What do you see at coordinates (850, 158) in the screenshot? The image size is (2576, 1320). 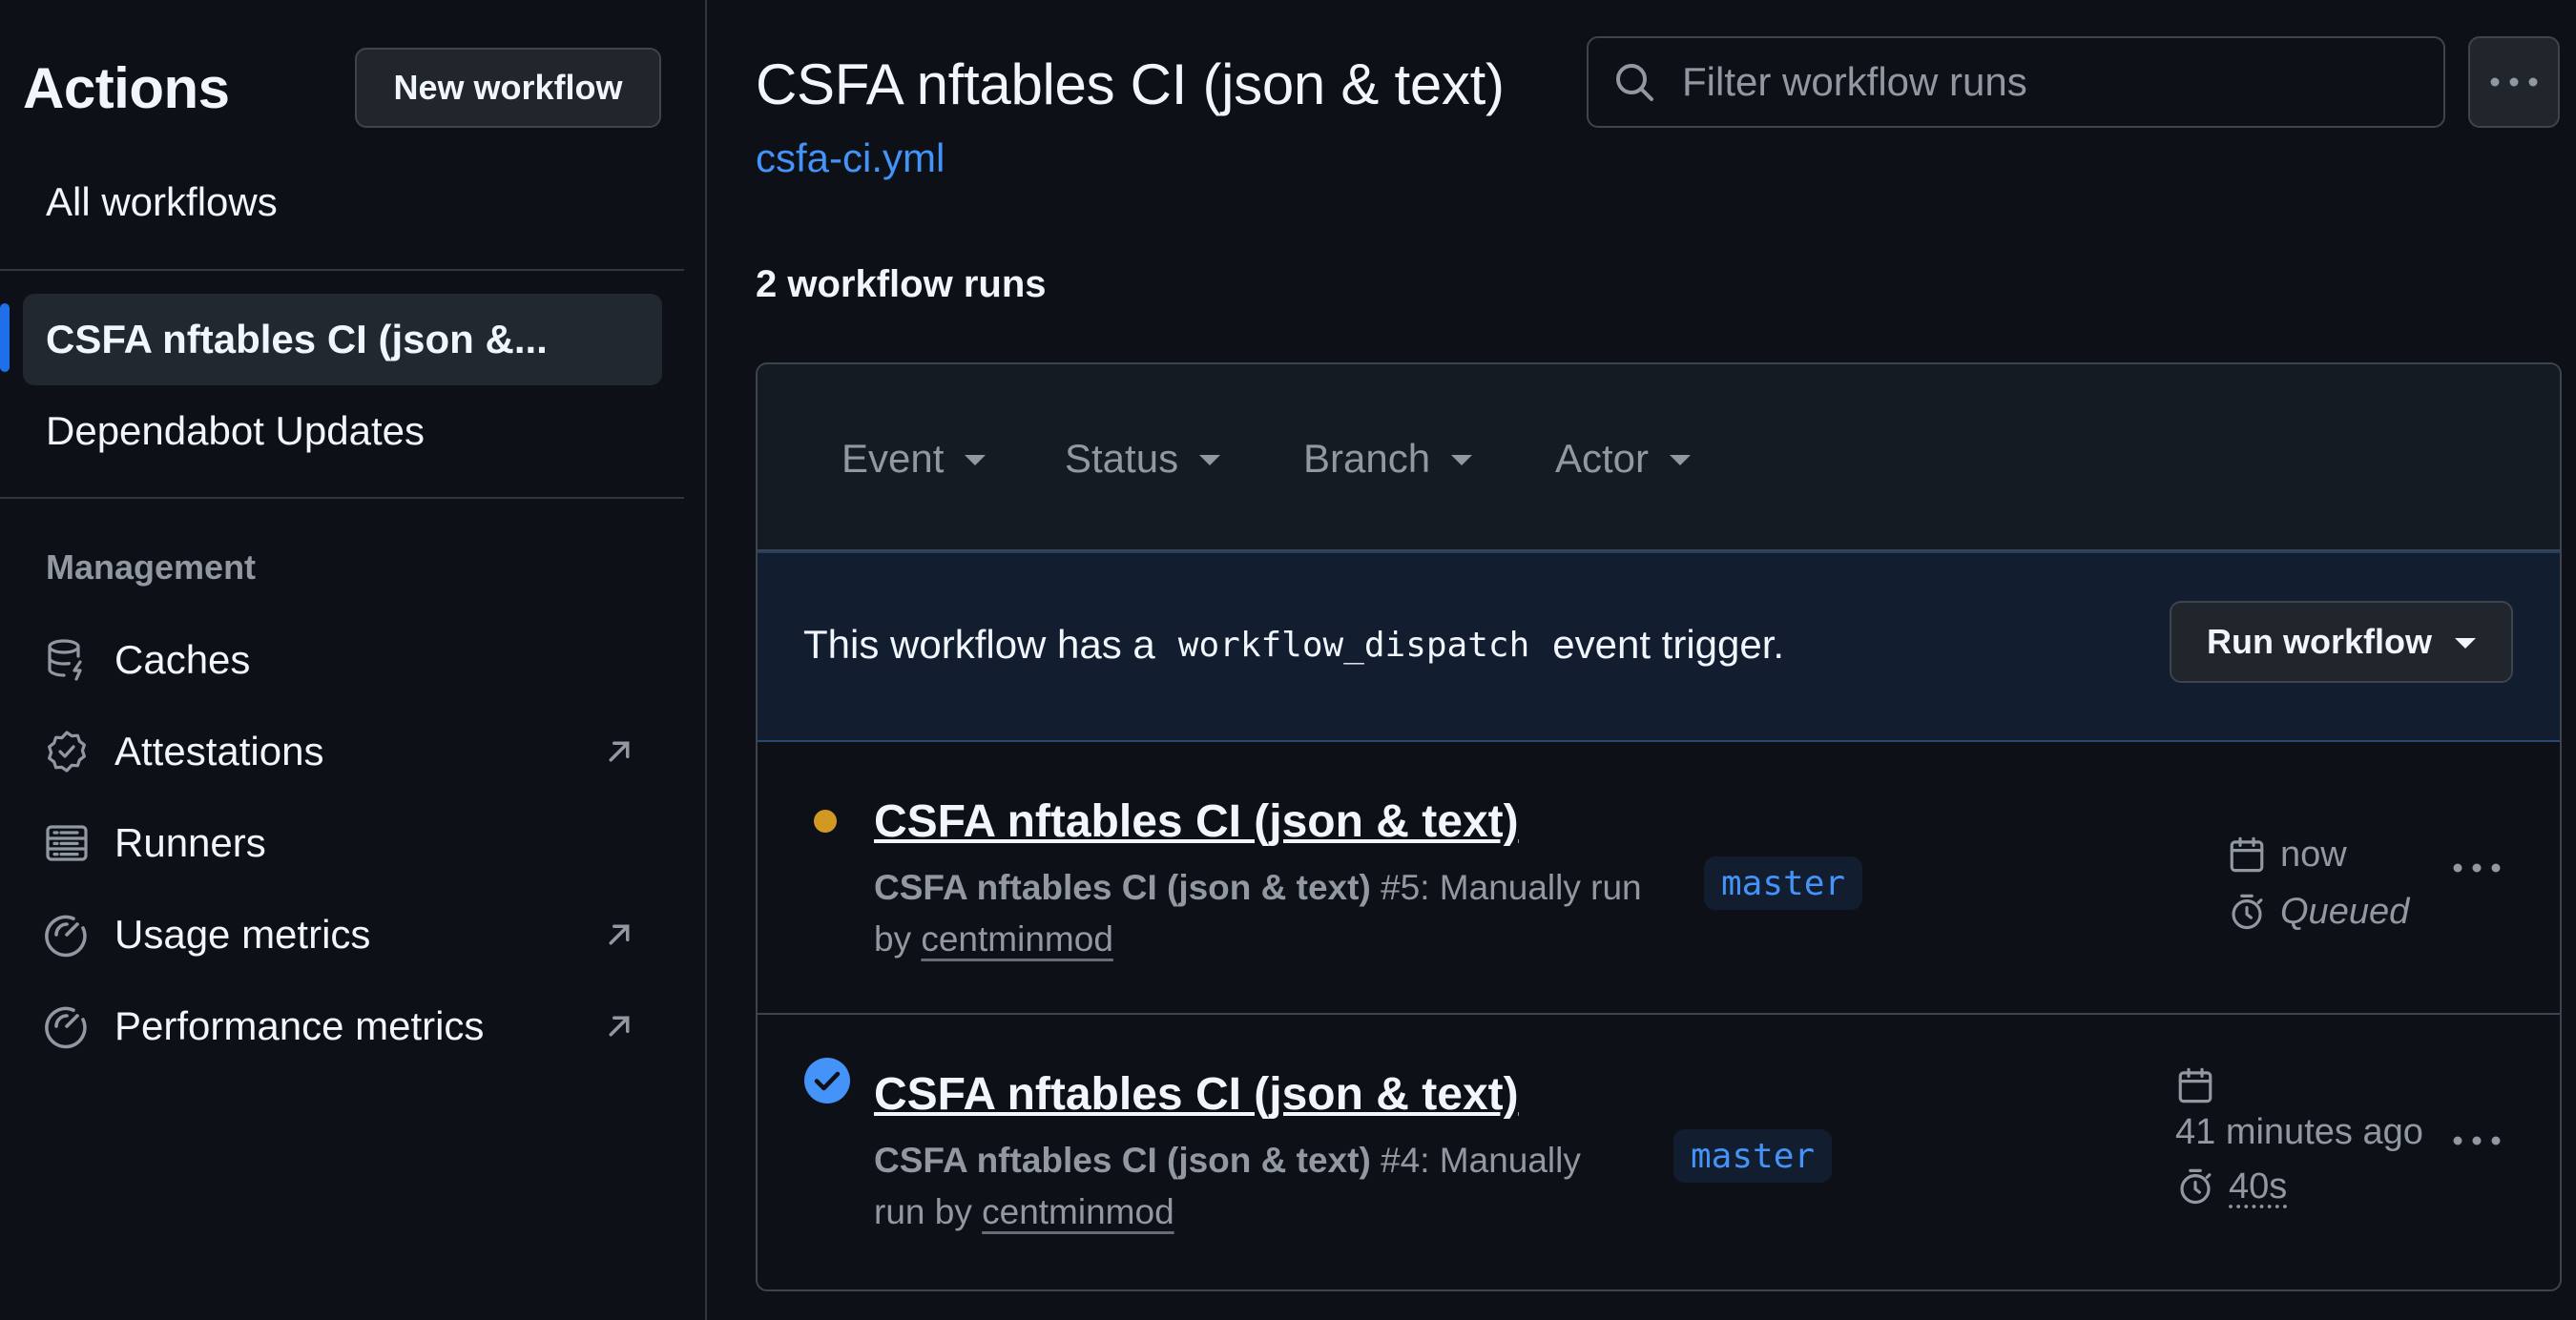 I see `workflow-file-link: csfa-ci.yml` at bounding box center [850, 158].